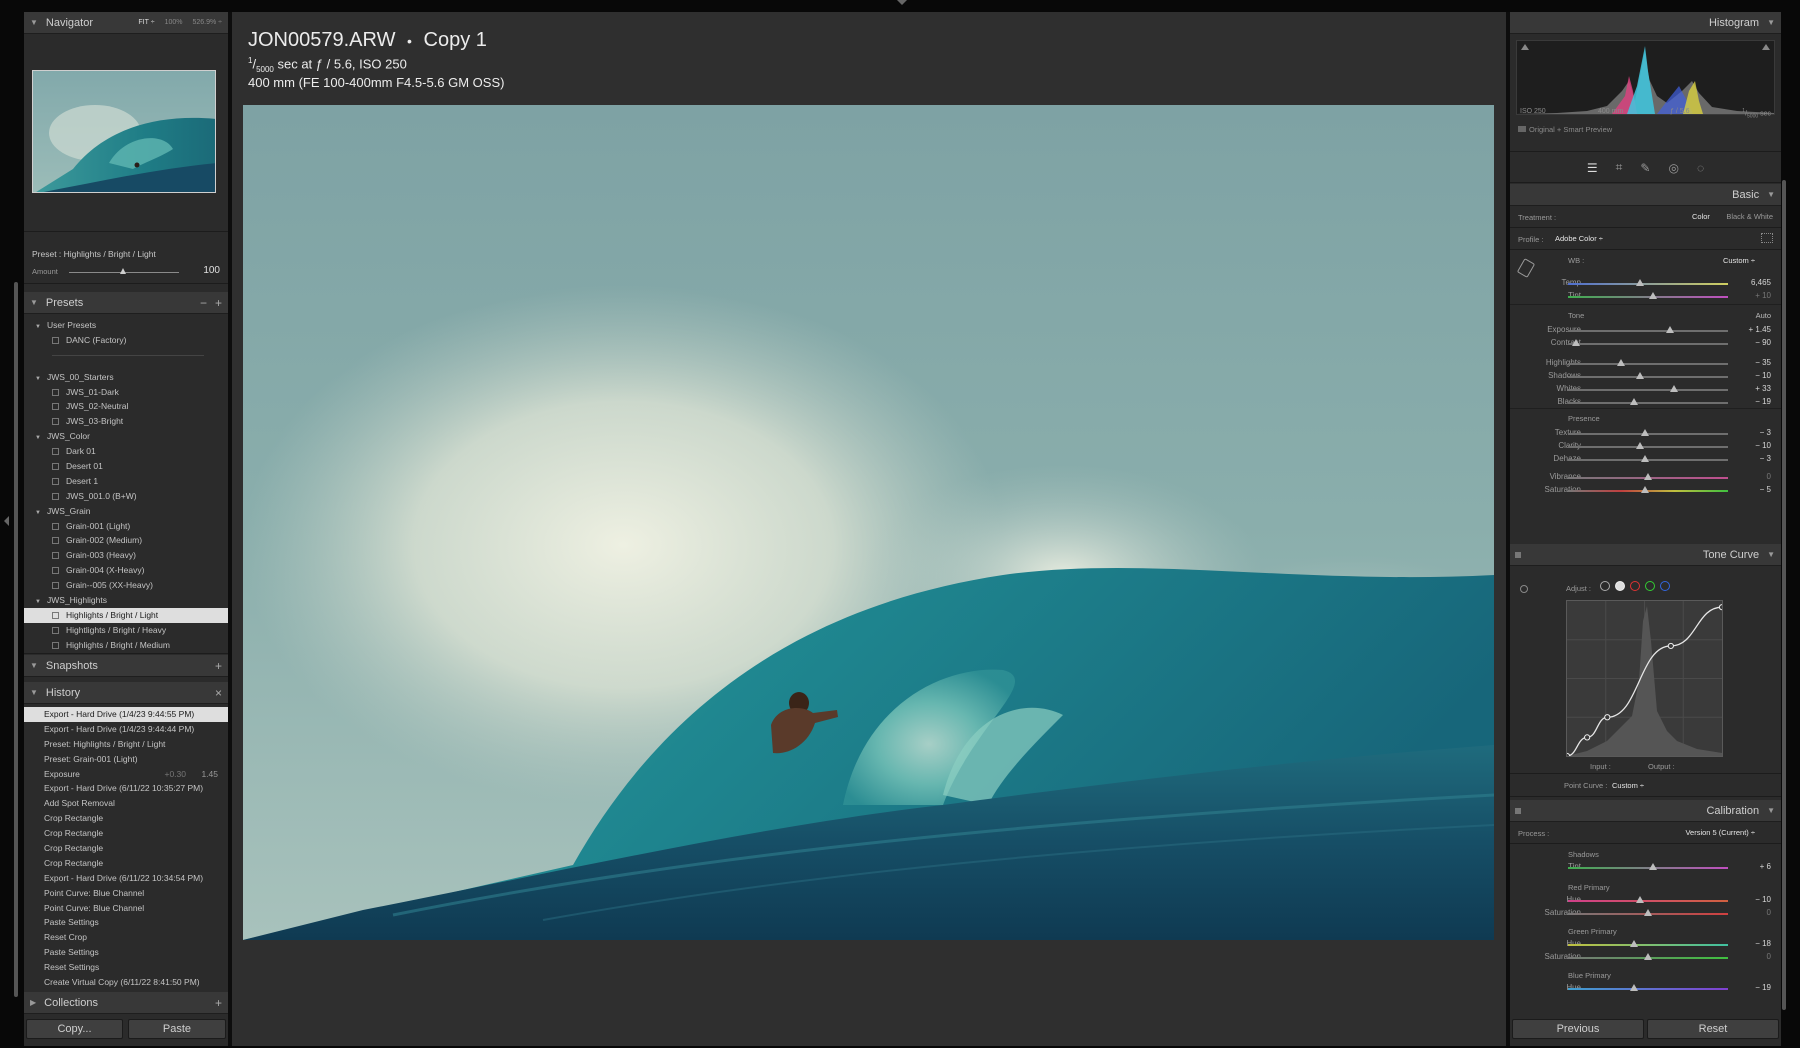 Image resolution: width=1800 pixels, height=1048 pixels. Describe the element at coordinates (1760, 329) in the screenshot. I see `slider-value: + 1.45` at that location.